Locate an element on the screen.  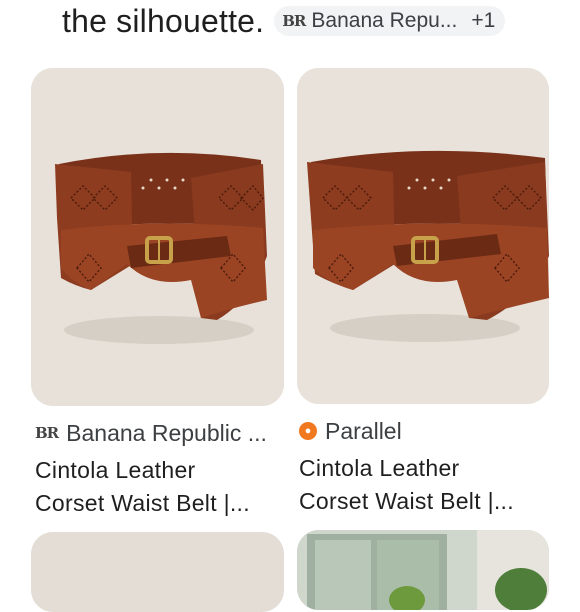
parallel-logo-icon: ● is located at coordinates (308, 431).